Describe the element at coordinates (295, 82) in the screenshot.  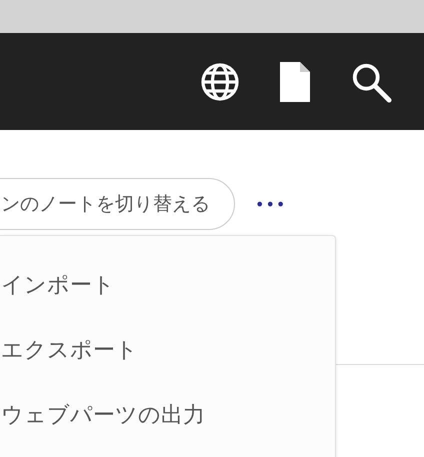
I see `document-icon` at that location.